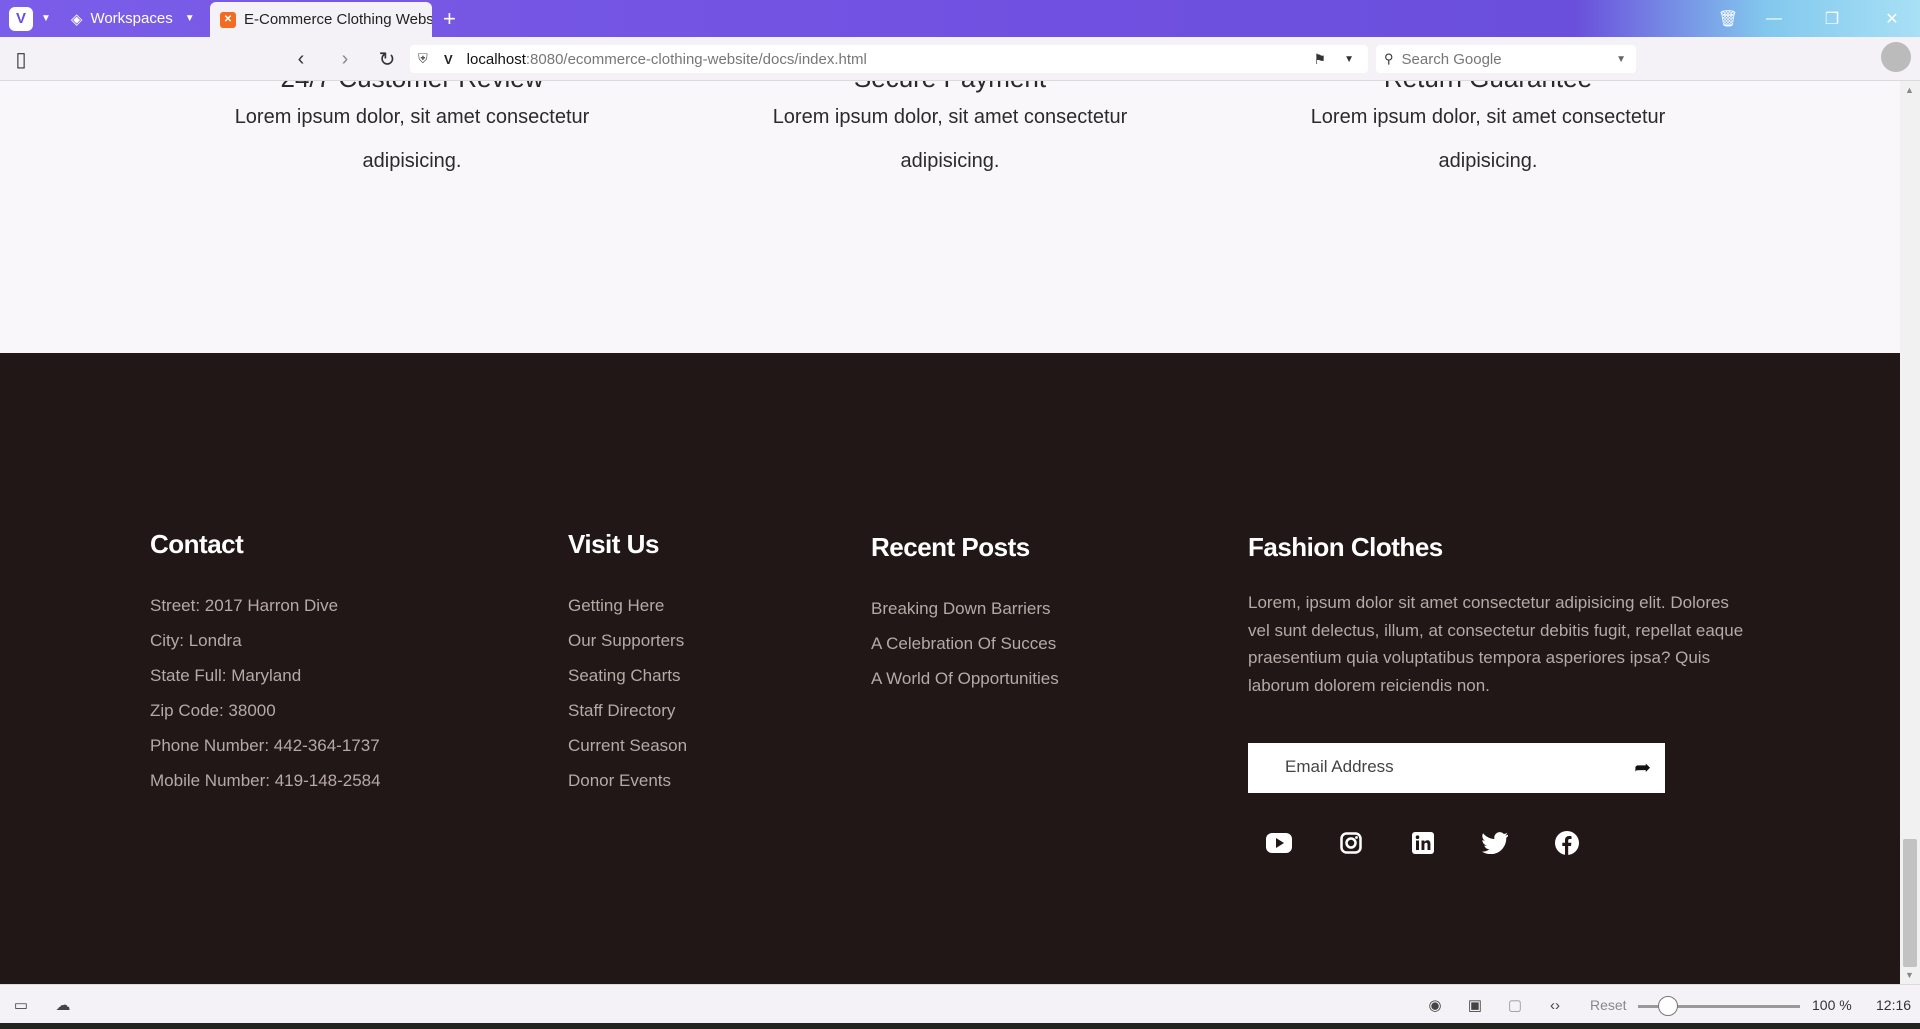 The width and height of the screenshot is (1920, 1029). I want to click on email-field: ➦, so click(1456, 768).